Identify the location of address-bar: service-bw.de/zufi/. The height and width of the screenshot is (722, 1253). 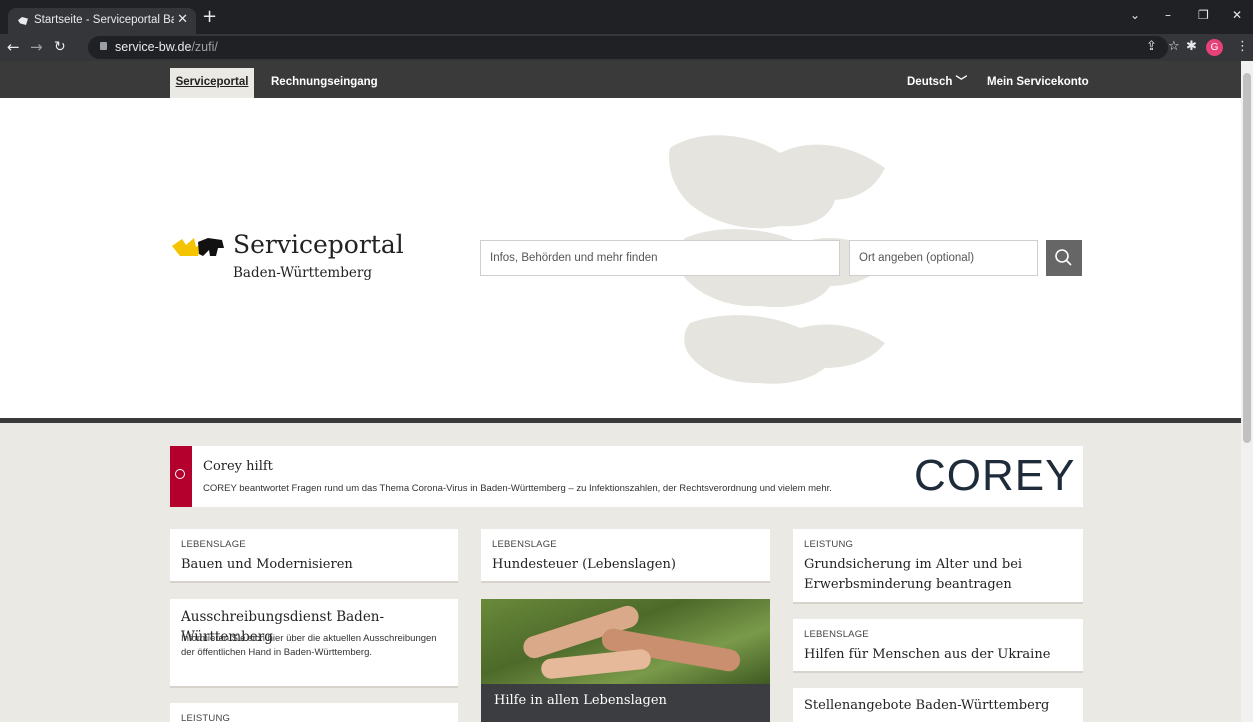
(628, 47).